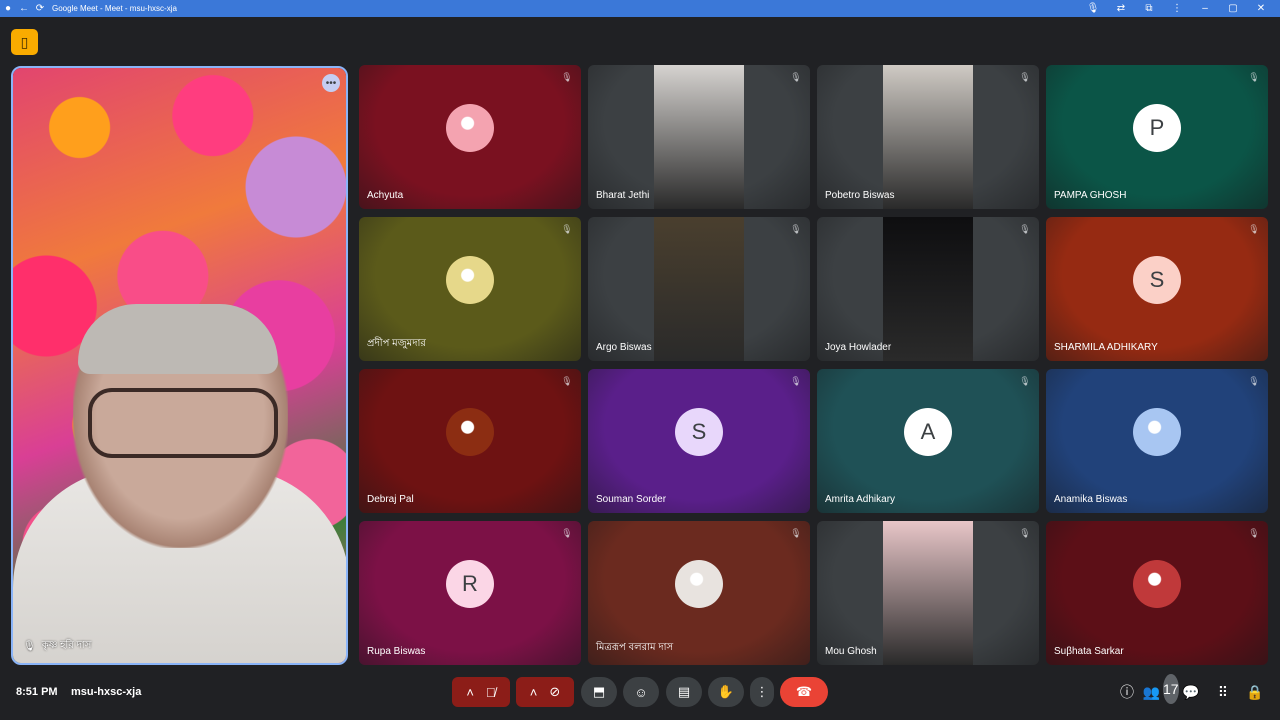 The image size is (1280, 720). What do you see at coordinates (385, 195) in the screenshot?
I see `participant-name: Achyuta` at bounding box center [385, 195].